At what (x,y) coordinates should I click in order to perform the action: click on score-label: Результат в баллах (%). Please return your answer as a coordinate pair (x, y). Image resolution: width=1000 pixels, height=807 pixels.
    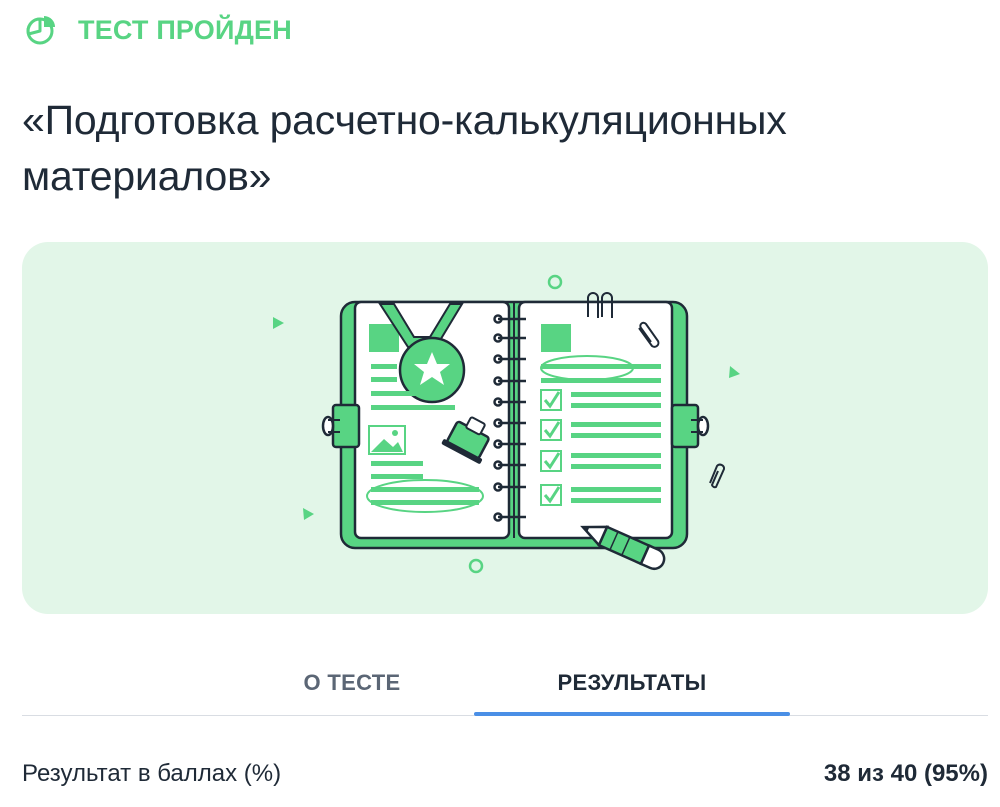
    Looking at the image, I should click on (152, 773).